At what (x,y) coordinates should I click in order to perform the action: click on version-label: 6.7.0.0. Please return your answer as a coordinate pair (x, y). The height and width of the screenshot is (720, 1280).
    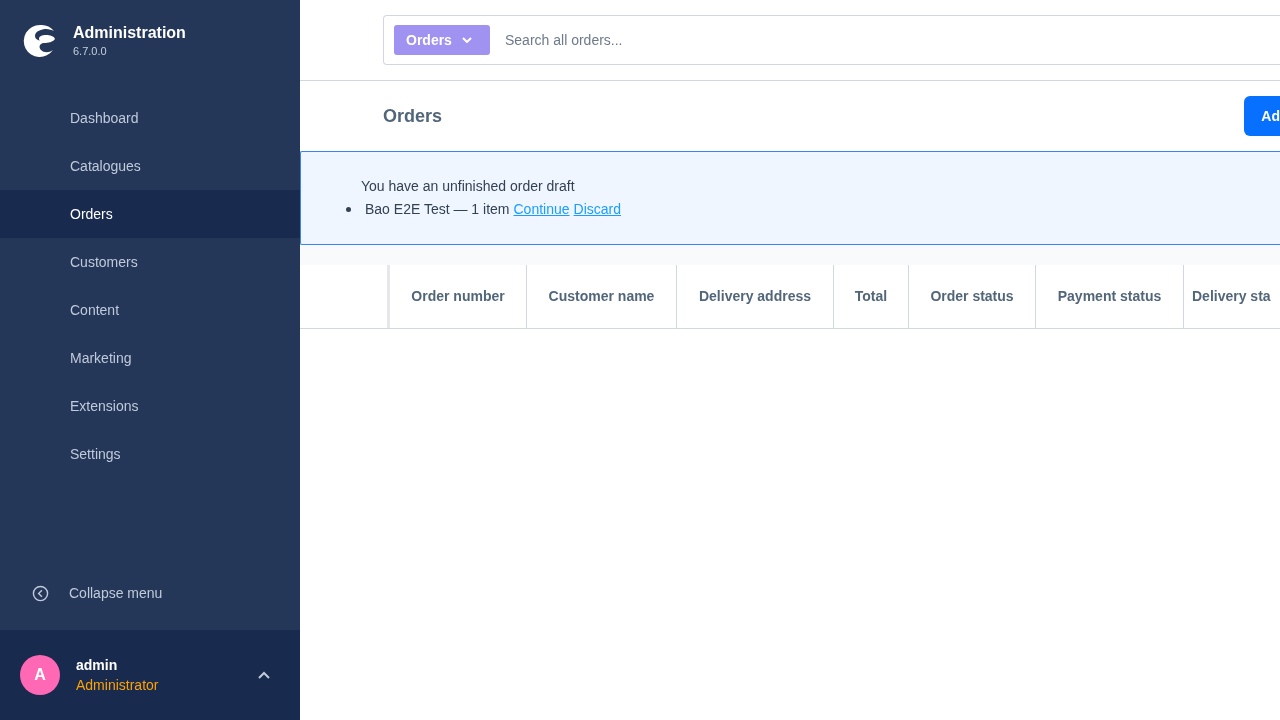
    Looking at the image, I should click on (90, 51).